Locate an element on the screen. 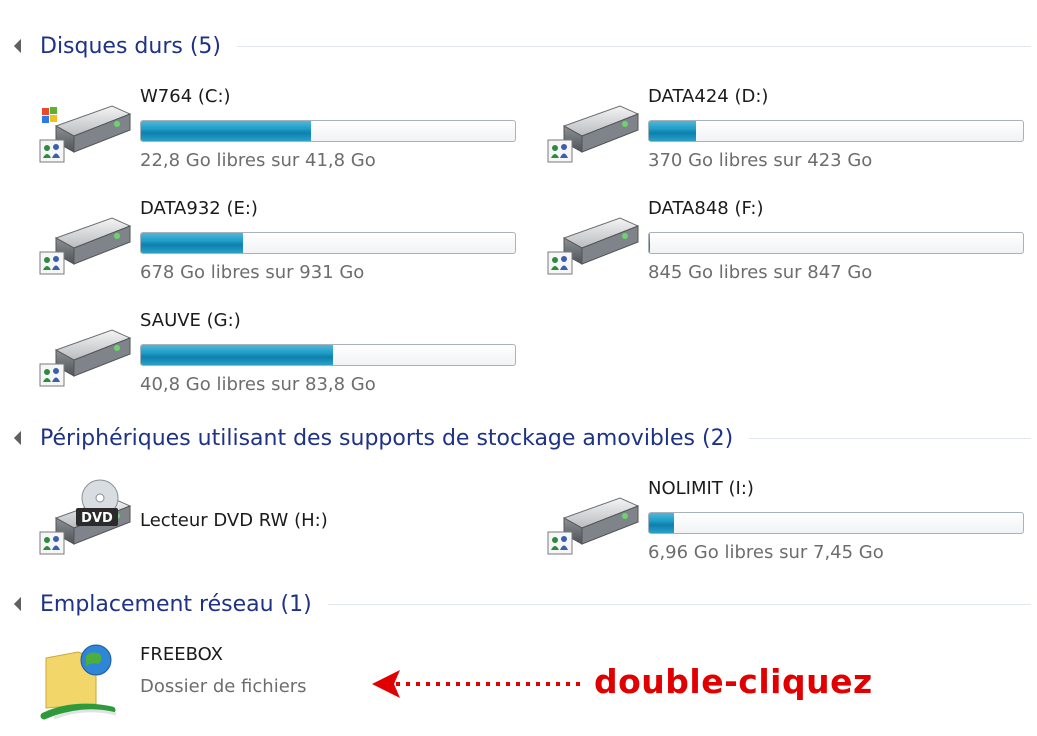  drive-f: DATA848 (F:) 845 Go libres sur 847 Go is located at coordinates (785, 244).